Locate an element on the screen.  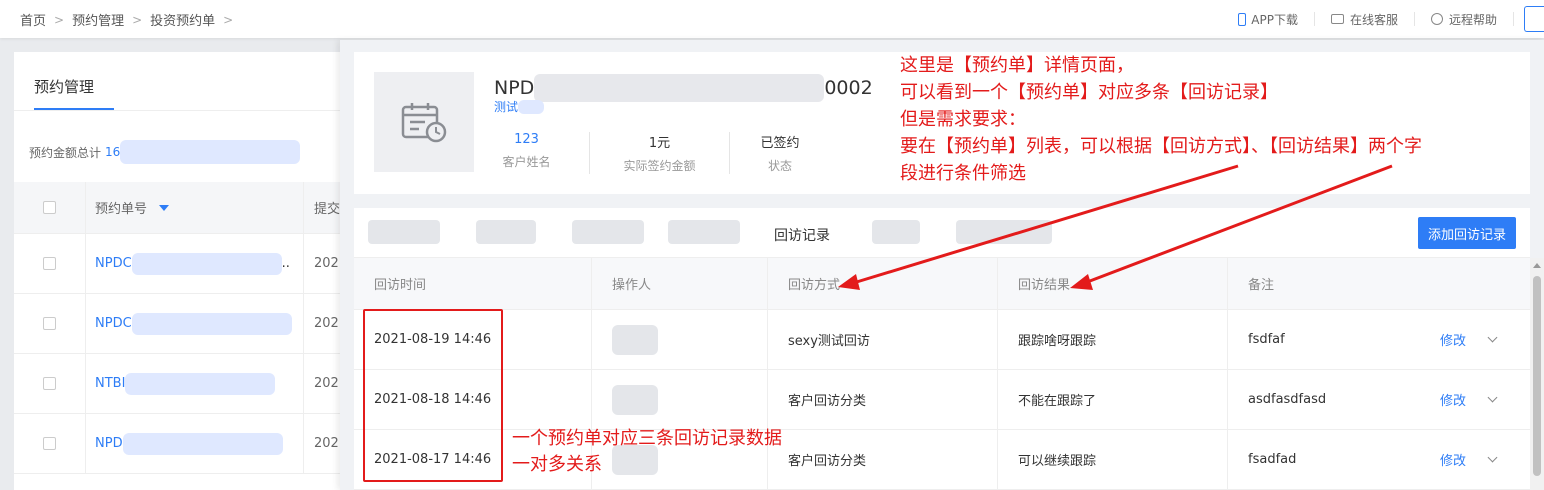
user-menu-button is located at coordinates (1534, 19).